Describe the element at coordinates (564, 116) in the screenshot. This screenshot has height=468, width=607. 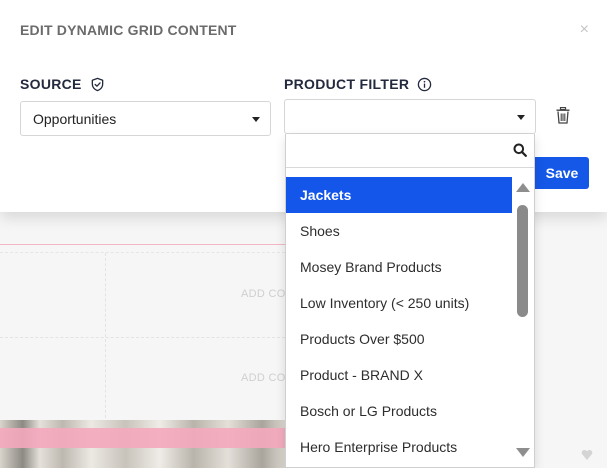
I see `trash-icon` at that location.